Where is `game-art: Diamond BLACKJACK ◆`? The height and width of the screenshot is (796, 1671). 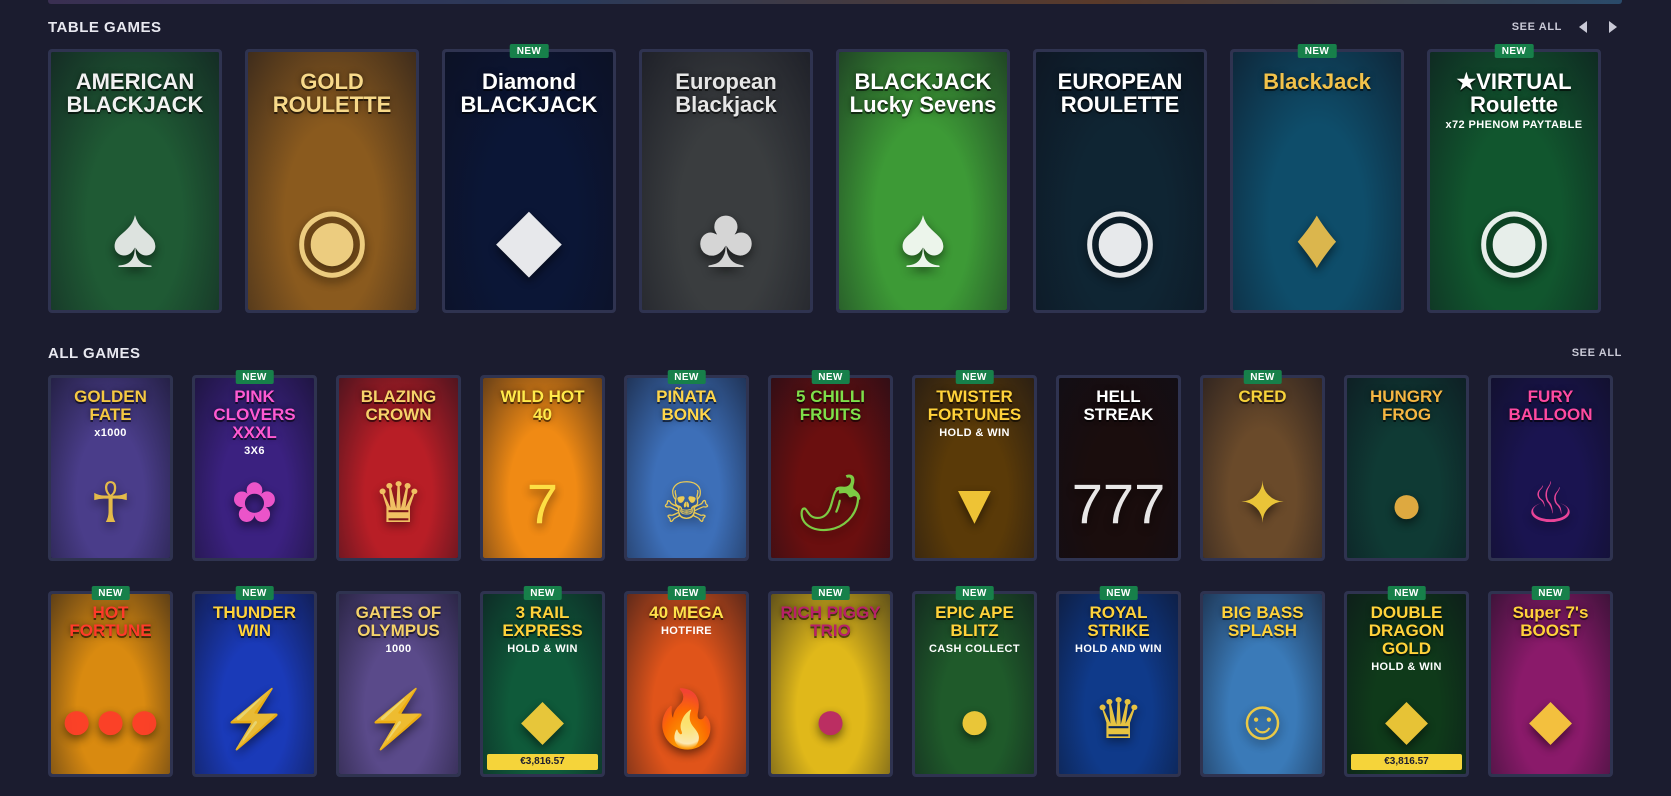 game-art: Diamond BLACKJACK ◆ is located at coordinates (529, 181).